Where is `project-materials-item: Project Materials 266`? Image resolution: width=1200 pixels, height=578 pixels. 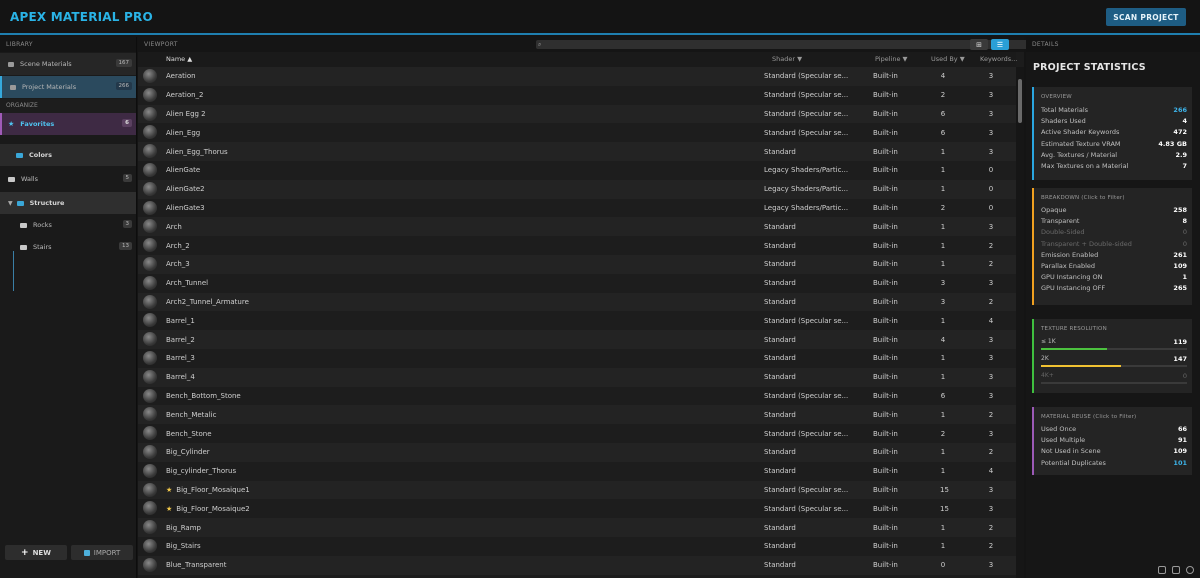
project-materials-item: Project Materials 266 is located at coordinates (68, 87).